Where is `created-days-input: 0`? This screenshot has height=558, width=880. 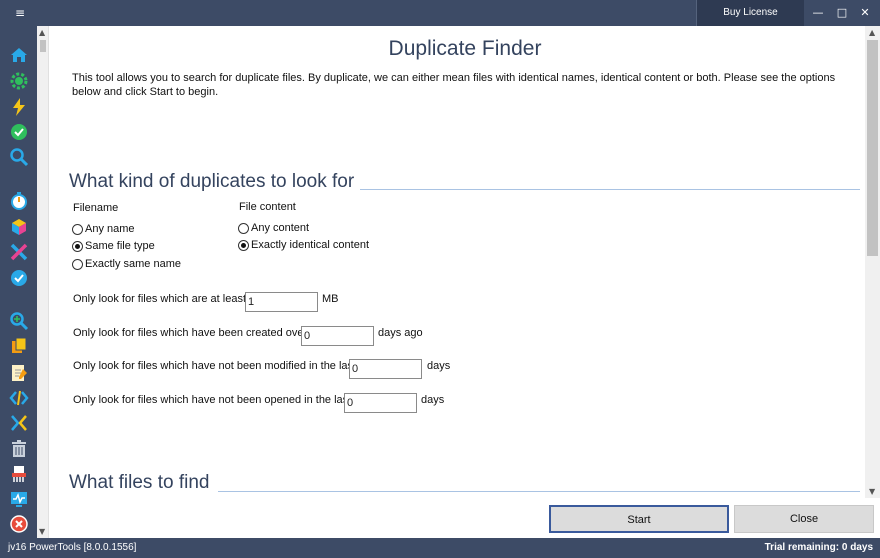
created-days-input: 0 is located at coordinates (337, 336).